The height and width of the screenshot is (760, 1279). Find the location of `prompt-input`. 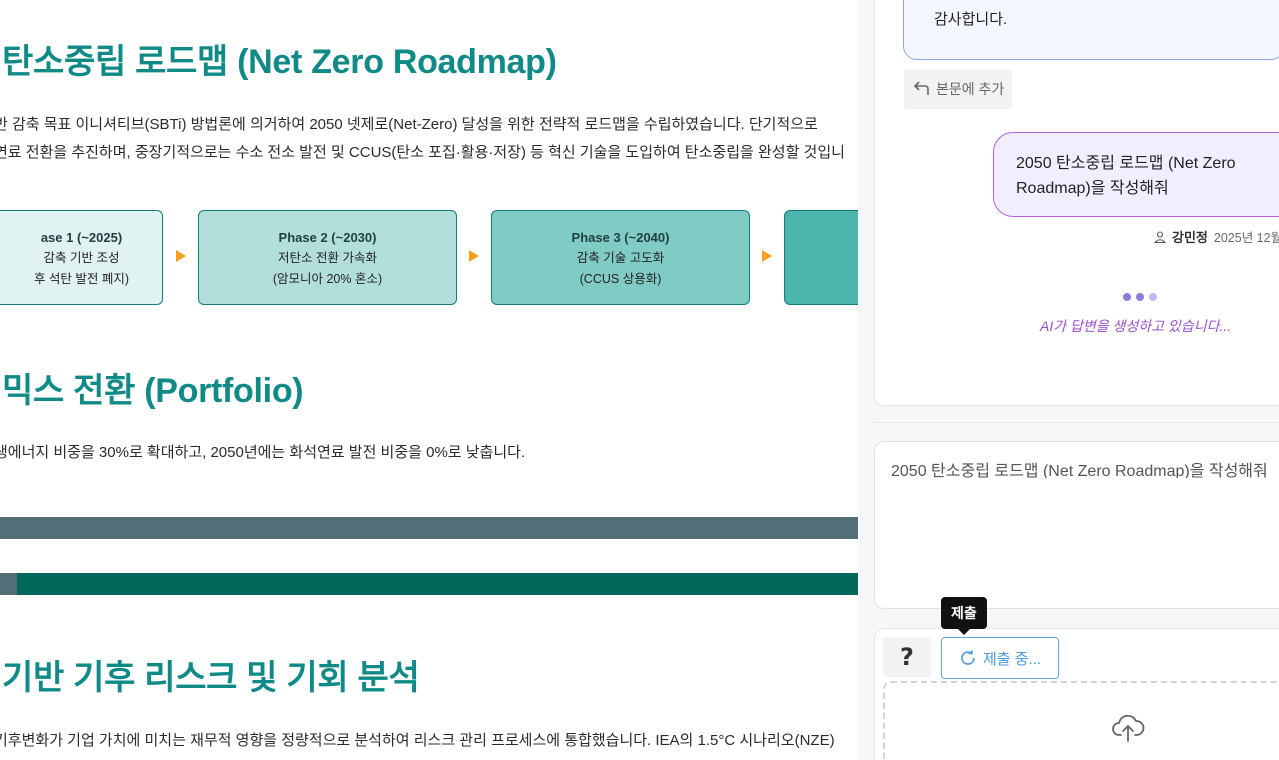

prompt-input is located at coordinates (1085, 469).